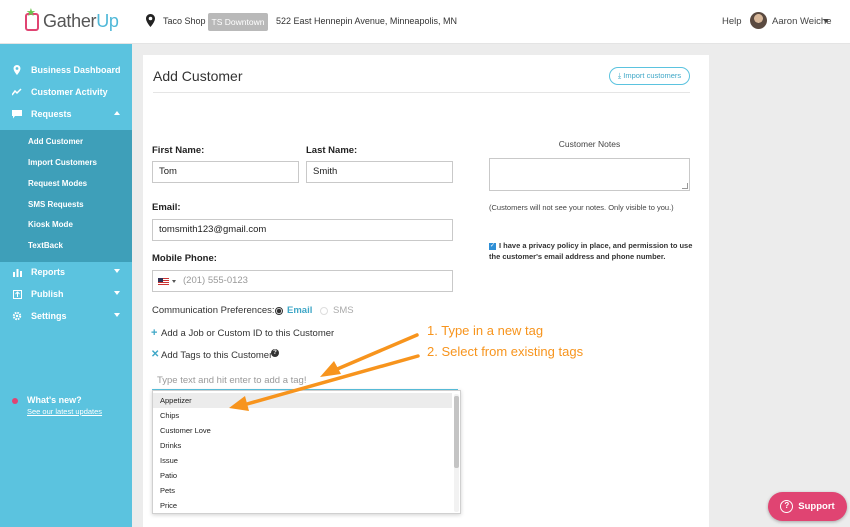 This screenshot has width=850, height=527. Describe the element at coordinates (51, 114) in the screenshot. I see `sidebar-item-label: Requests` at that location.